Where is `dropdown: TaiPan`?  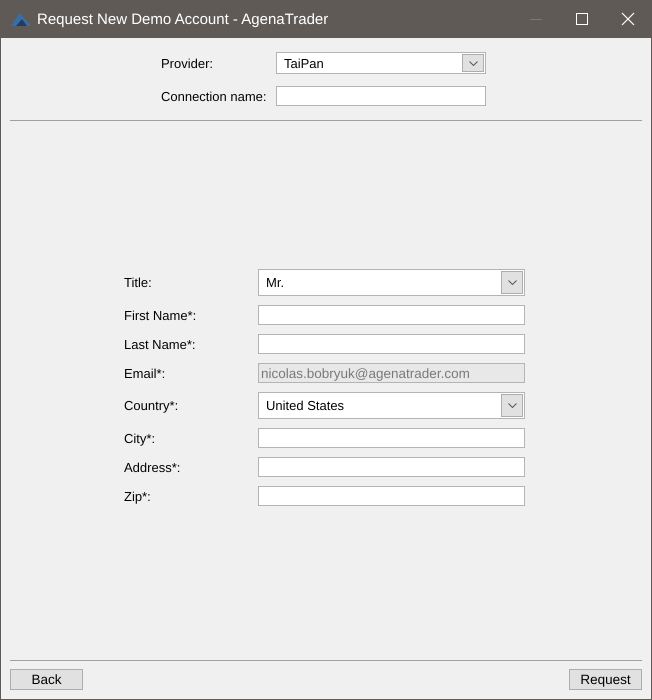
dropdown: TaiPan is located at coordinates (381, 63).